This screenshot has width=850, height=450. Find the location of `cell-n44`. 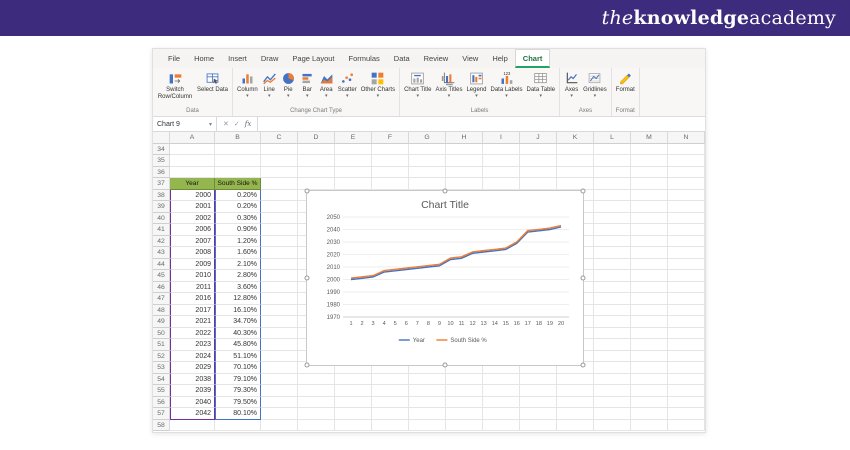

cell-n44 is located at coordinates (686, 264).